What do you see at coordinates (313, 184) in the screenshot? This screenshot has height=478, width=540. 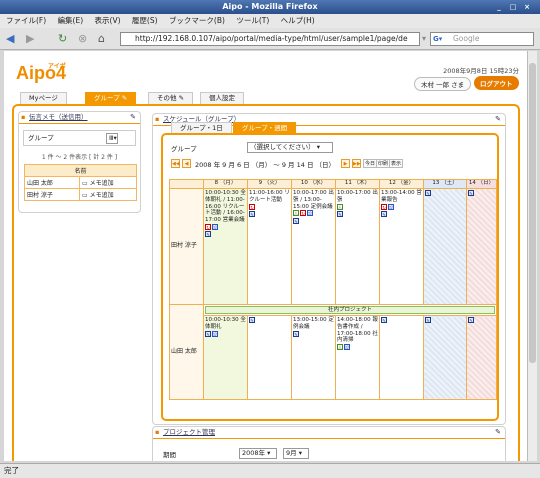 I see `day-header: 10 （水）` at bounding box center [313, 184].